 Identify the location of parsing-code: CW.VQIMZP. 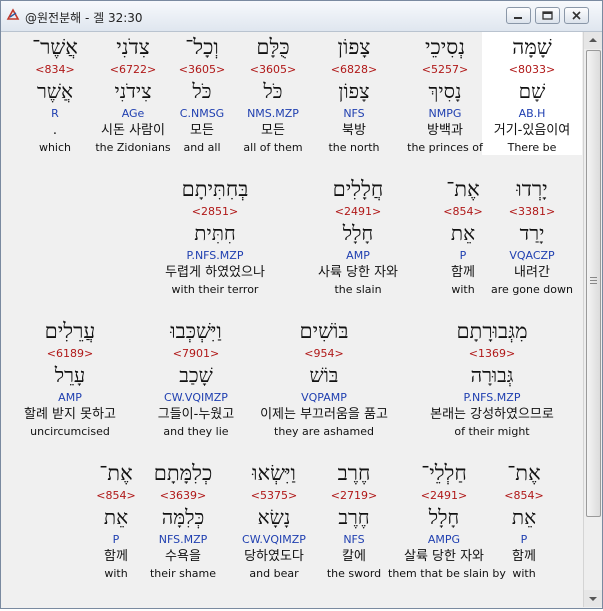
(196, 397).